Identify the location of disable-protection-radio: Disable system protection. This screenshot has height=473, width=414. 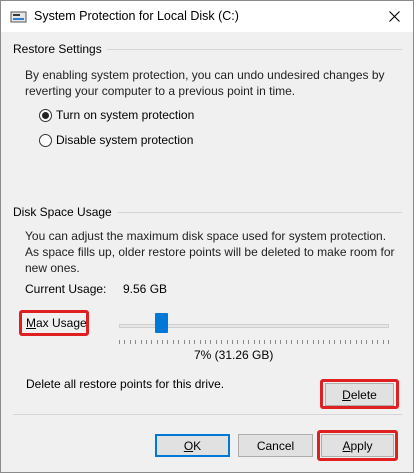
(116, 140).